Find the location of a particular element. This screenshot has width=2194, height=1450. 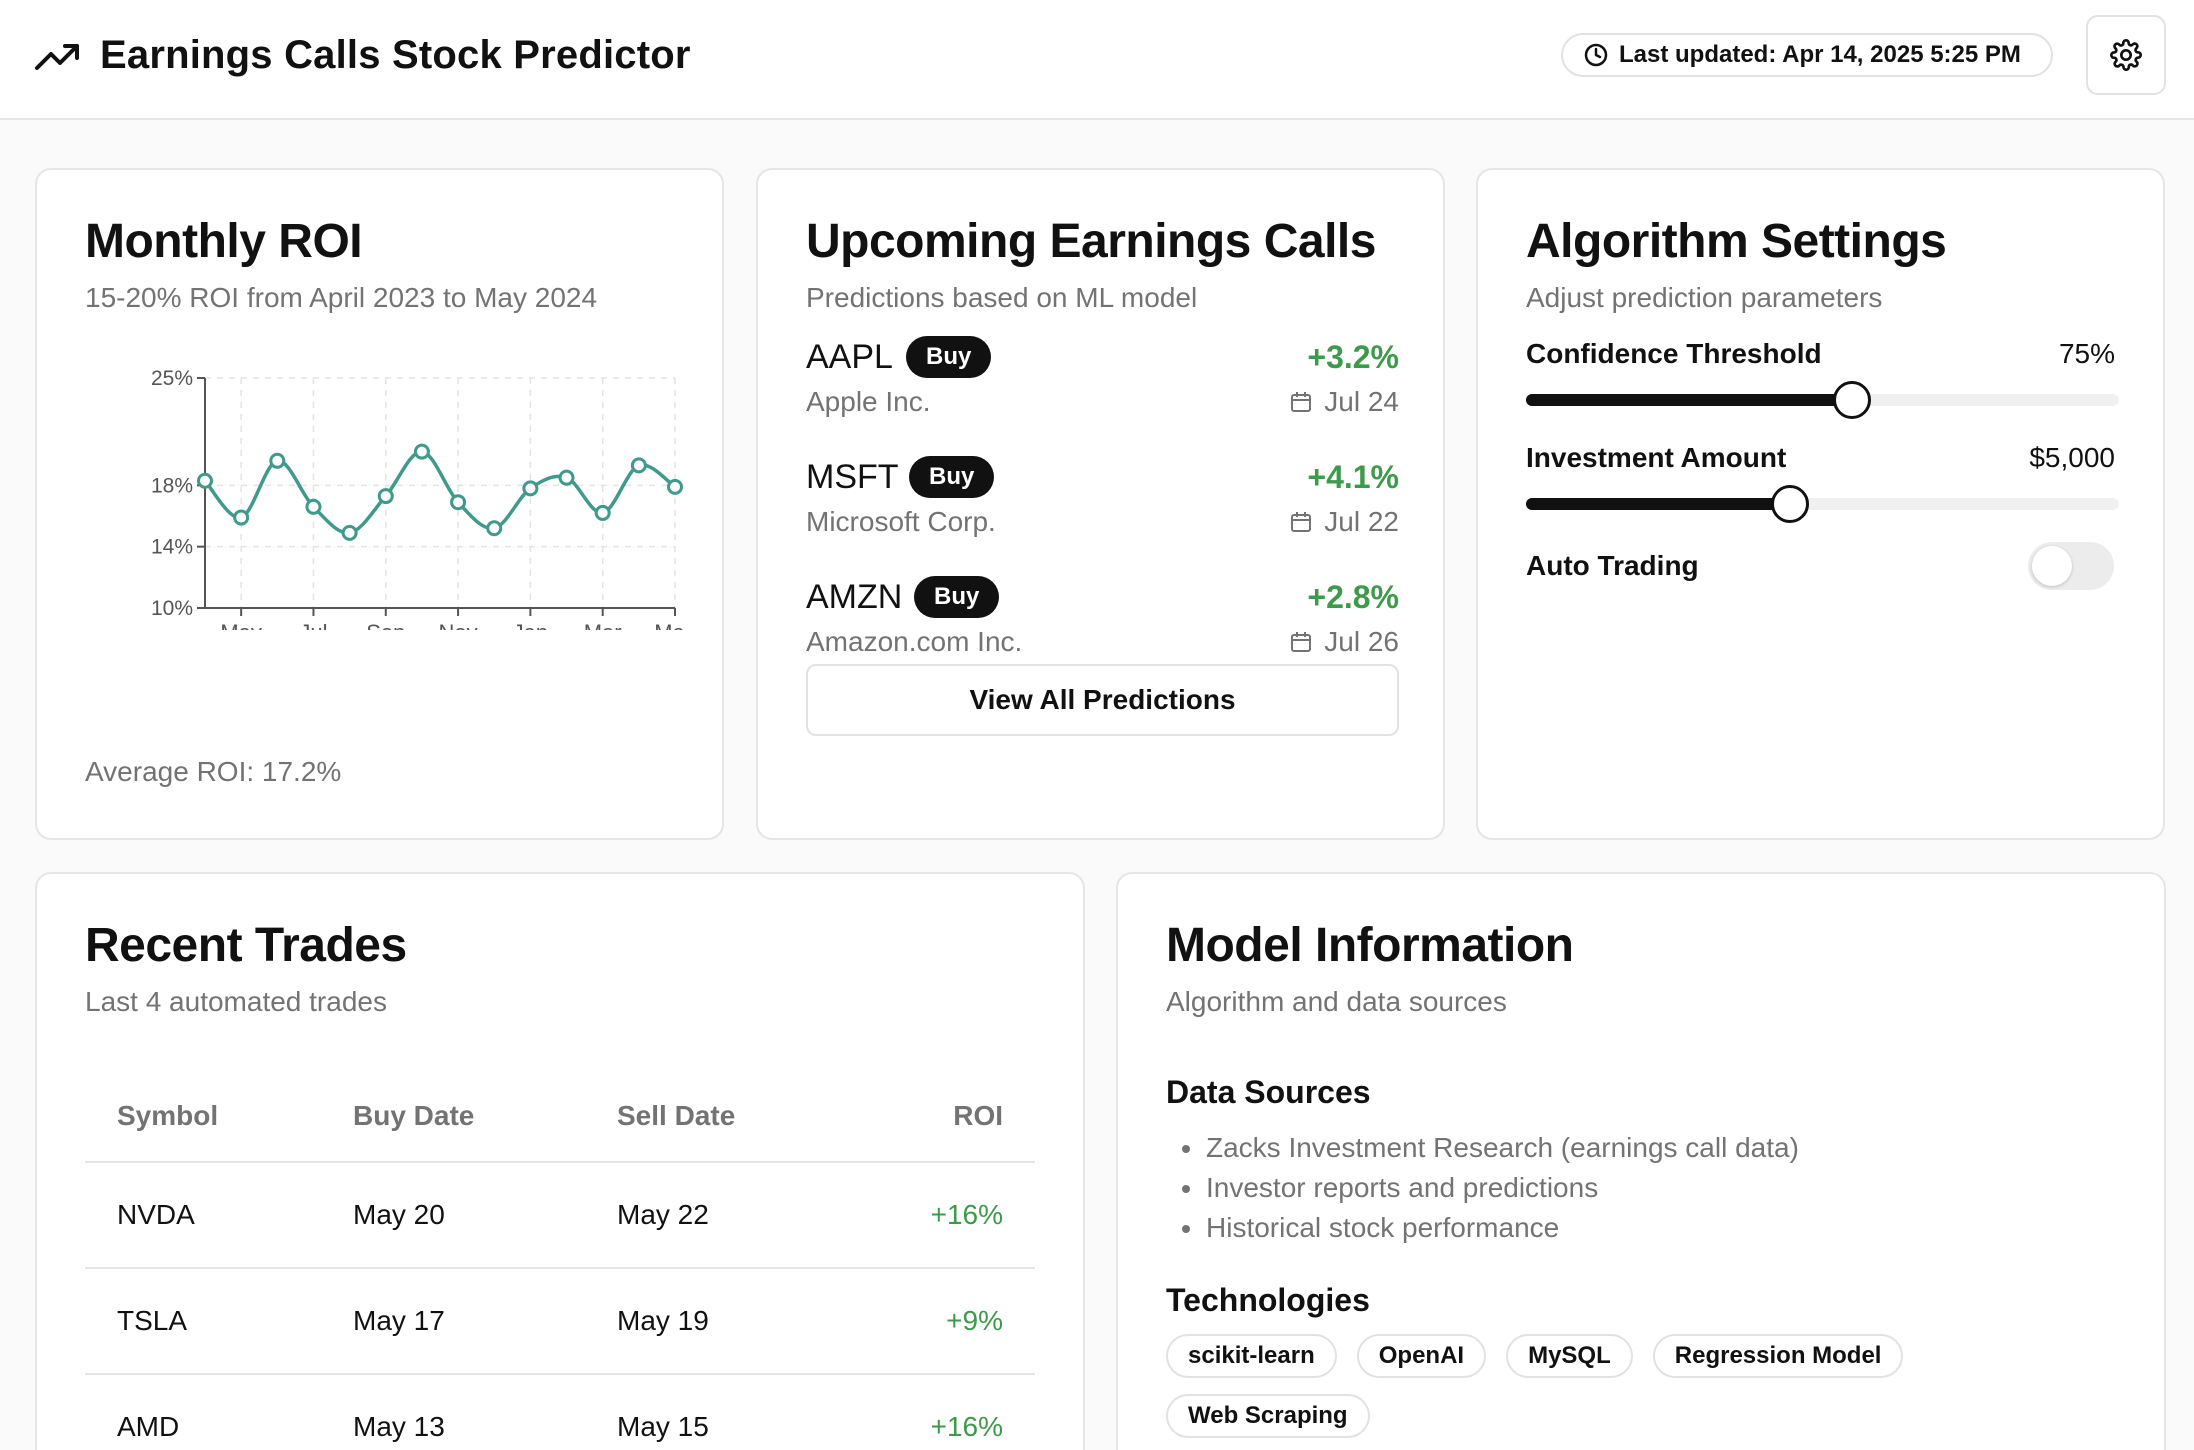

column-header-buy-date: Buy Date is located at coordinates (453, 1116).